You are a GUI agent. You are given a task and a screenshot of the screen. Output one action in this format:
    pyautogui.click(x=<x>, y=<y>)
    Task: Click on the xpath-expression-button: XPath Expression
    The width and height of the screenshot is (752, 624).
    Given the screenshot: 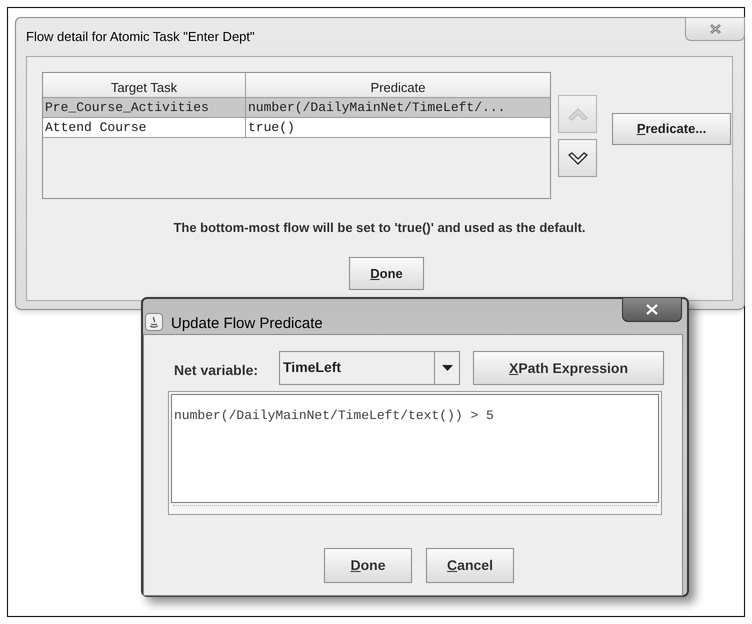 What is the action you would take?
    pyautogui.click(x=568, y=368)
    